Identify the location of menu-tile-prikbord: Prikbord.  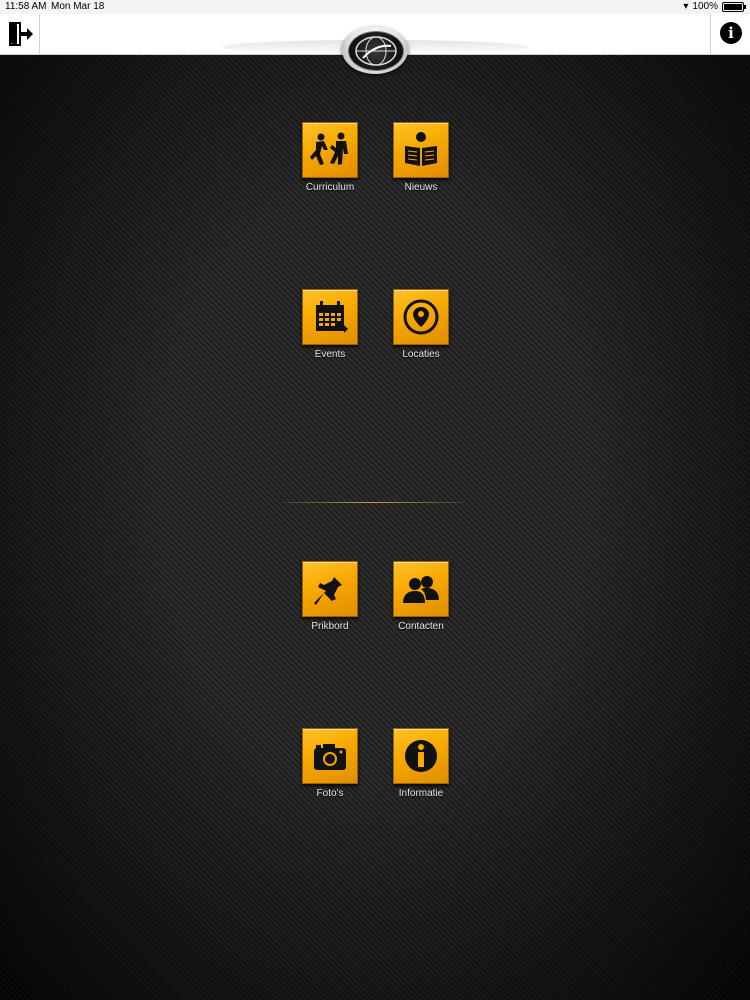
(330, 596).